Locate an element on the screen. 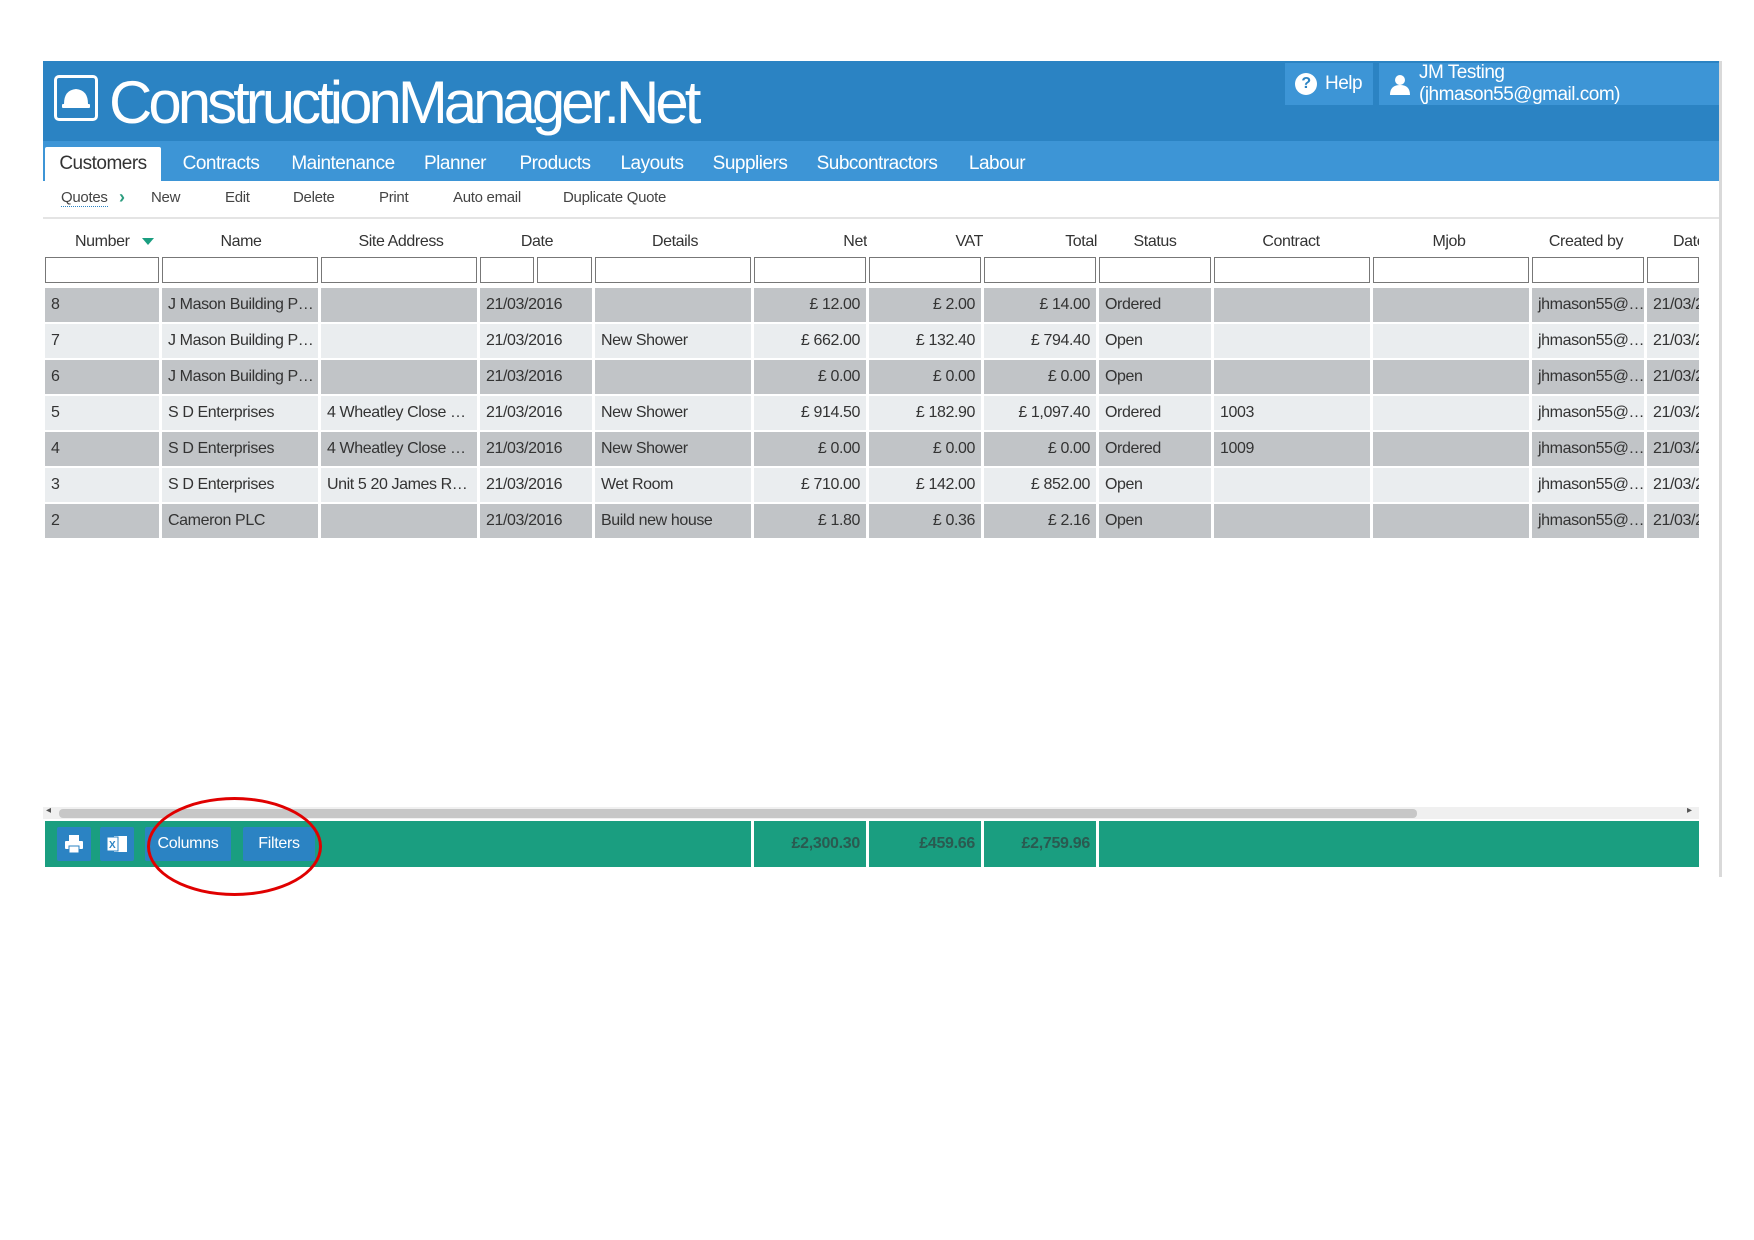 The height and width of the screenshot is (1240, 1754). scroll-right-icon: ▸ is located at coordinates (1689, 810).